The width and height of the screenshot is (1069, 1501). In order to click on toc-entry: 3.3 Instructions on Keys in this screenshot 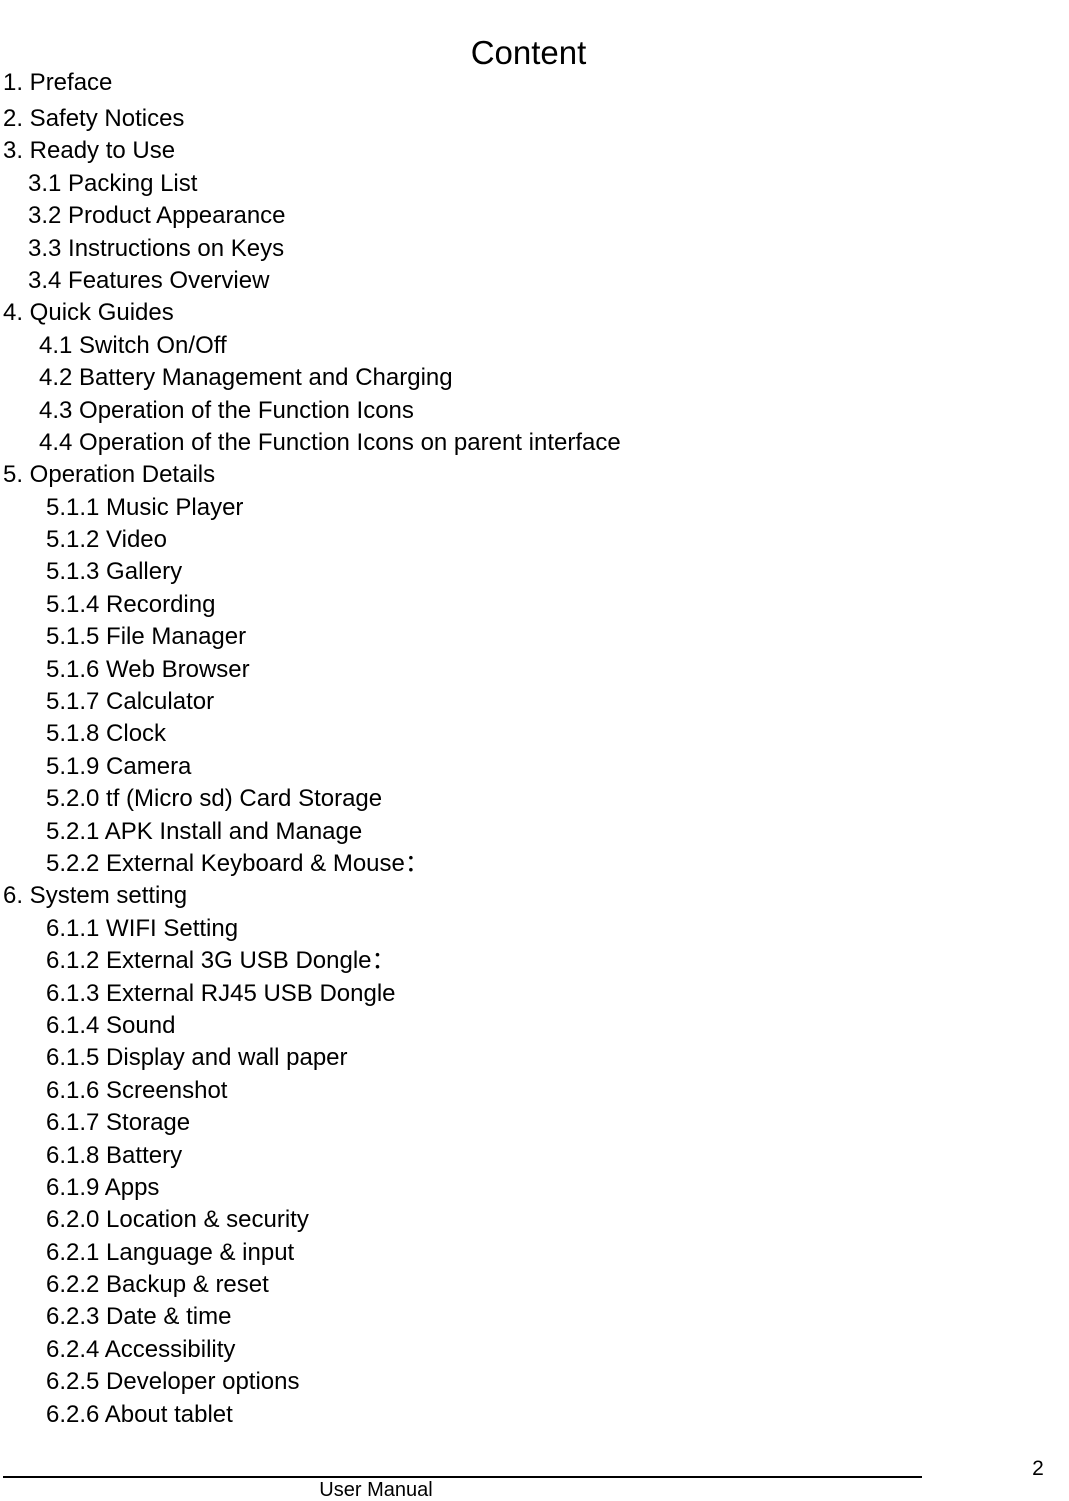, I will do `click(534, 249)`.